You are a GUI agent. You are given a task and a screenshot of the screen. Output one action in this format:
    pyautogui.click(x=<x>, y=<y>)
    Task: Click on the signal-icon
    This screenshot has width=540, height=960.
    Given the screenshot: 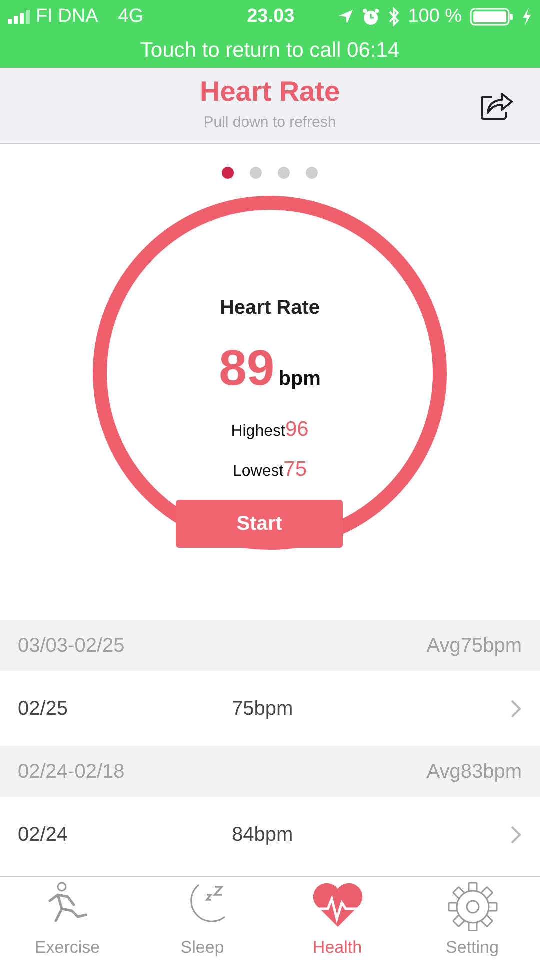 What is the action you would take?
    pyautogui.click(x=20, y=17)
    